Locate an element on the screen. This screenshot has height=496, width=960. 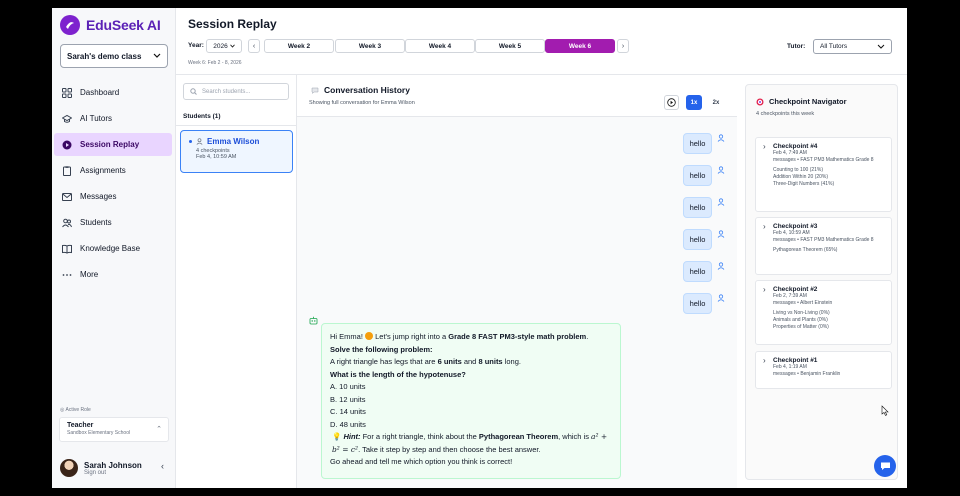
week-range: Week 6: Feb 2 - 8, 2026 is located at coordinates (215, 63).